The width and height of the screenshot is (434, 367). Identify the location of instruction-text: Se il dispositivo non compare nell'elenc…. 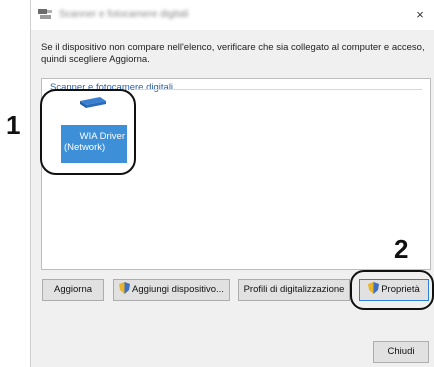
(233, 53).